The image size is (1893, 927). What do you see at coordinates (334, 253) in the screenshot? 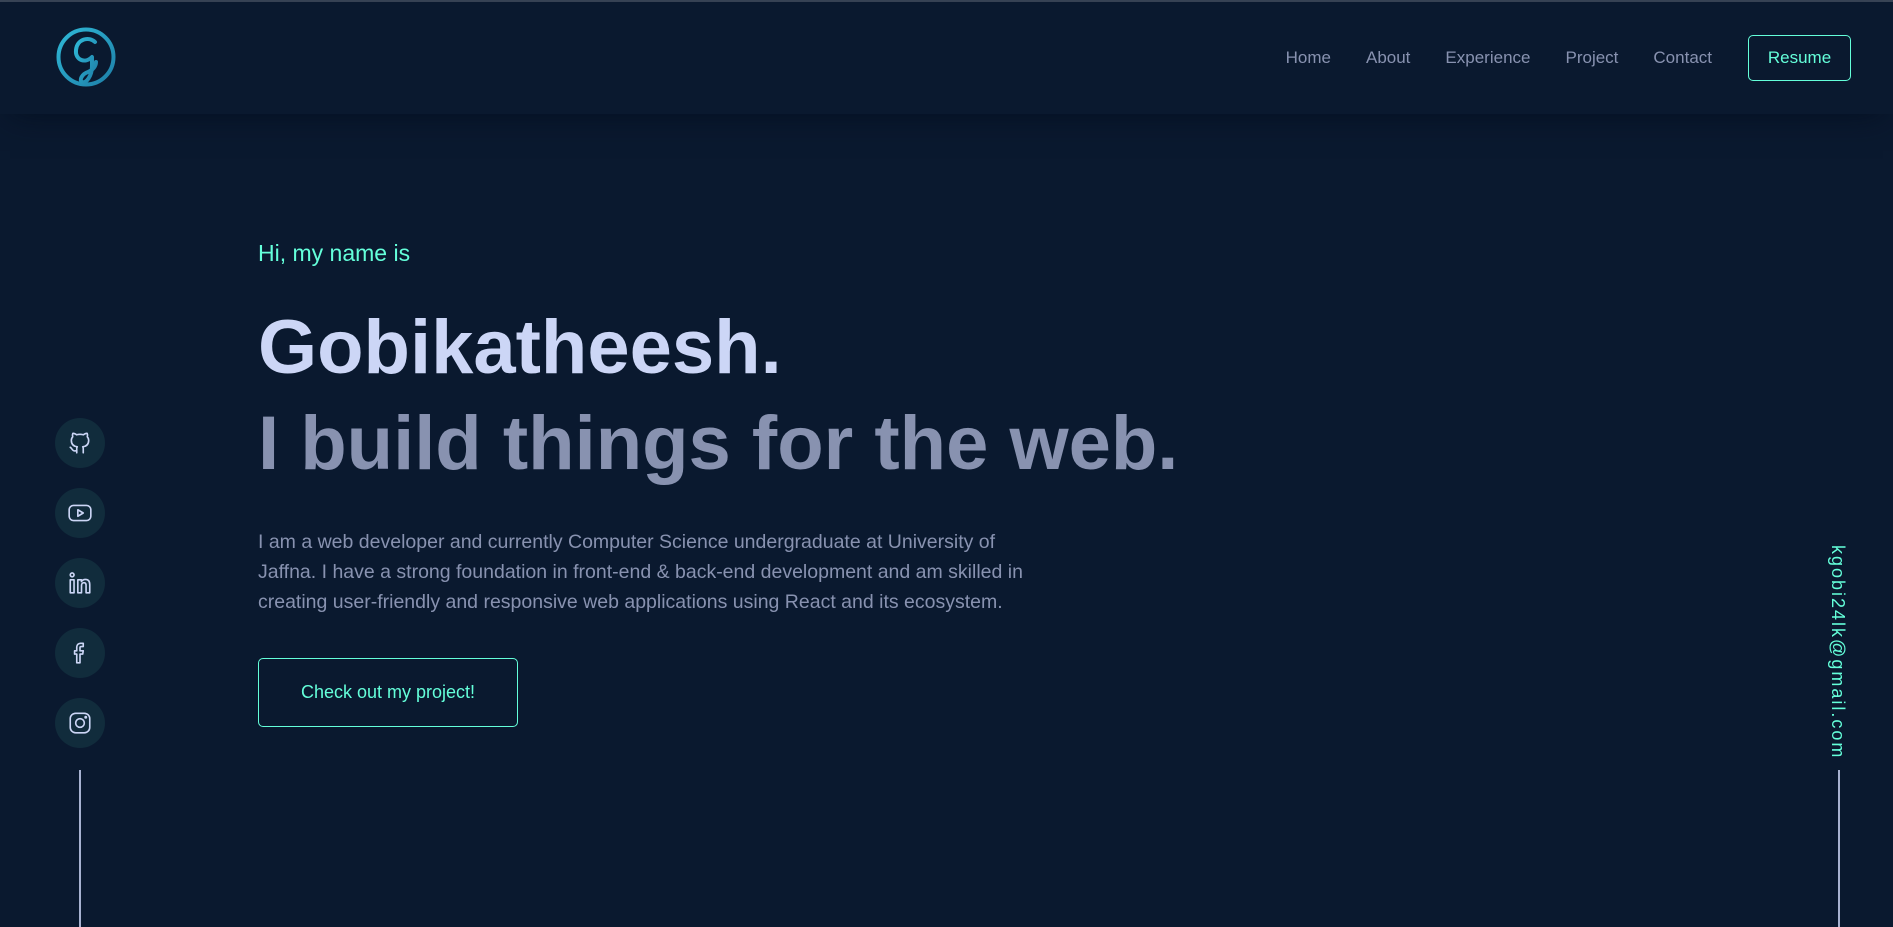
I see `hero-greeting: Hi, my name is` at bounding box center [334, 253].